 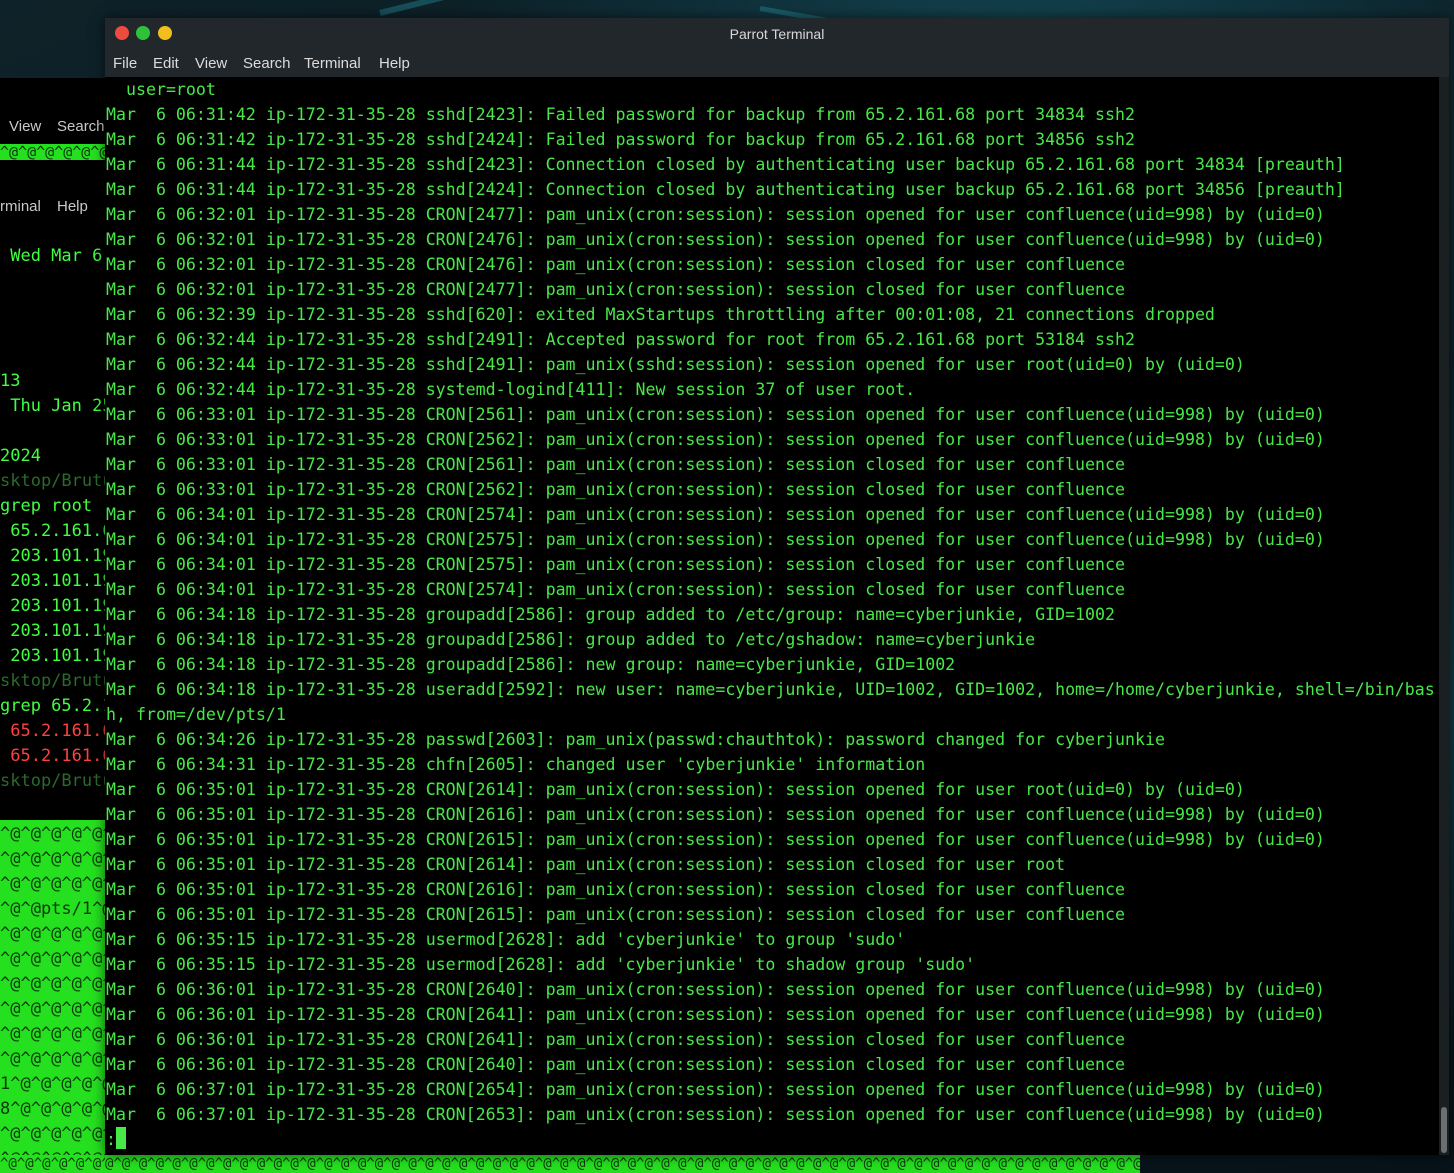 I want to click on bg-menu-terminal: rminal, so click(x=20, y=206).